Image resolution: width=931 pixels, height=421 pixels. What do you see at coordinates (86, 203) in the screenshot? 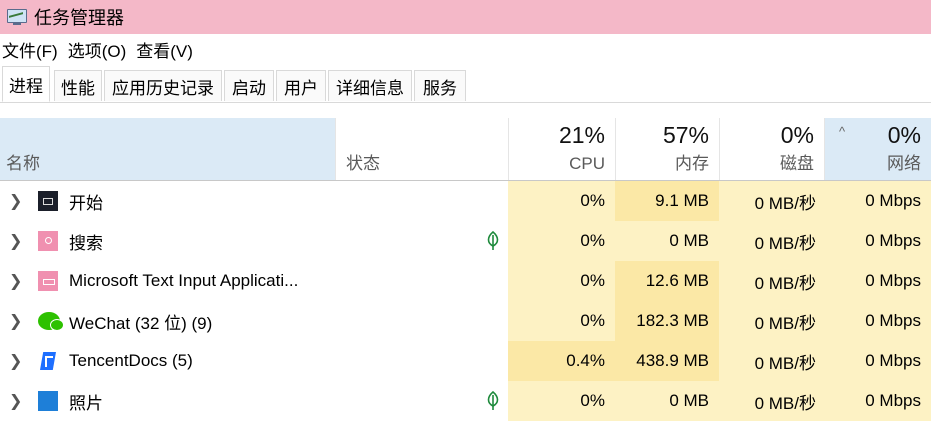
I see `process-name: 开始` at bounding box center [86, 203].